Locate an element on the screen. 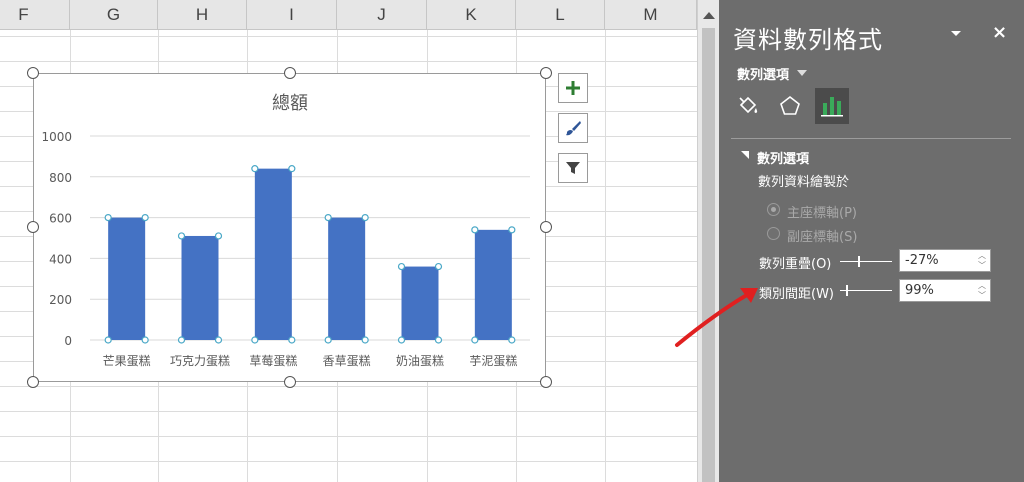 The height and width of the screenshot is (482, 1024). section-heading: 數列選項 is located at coordinates (783, 157).